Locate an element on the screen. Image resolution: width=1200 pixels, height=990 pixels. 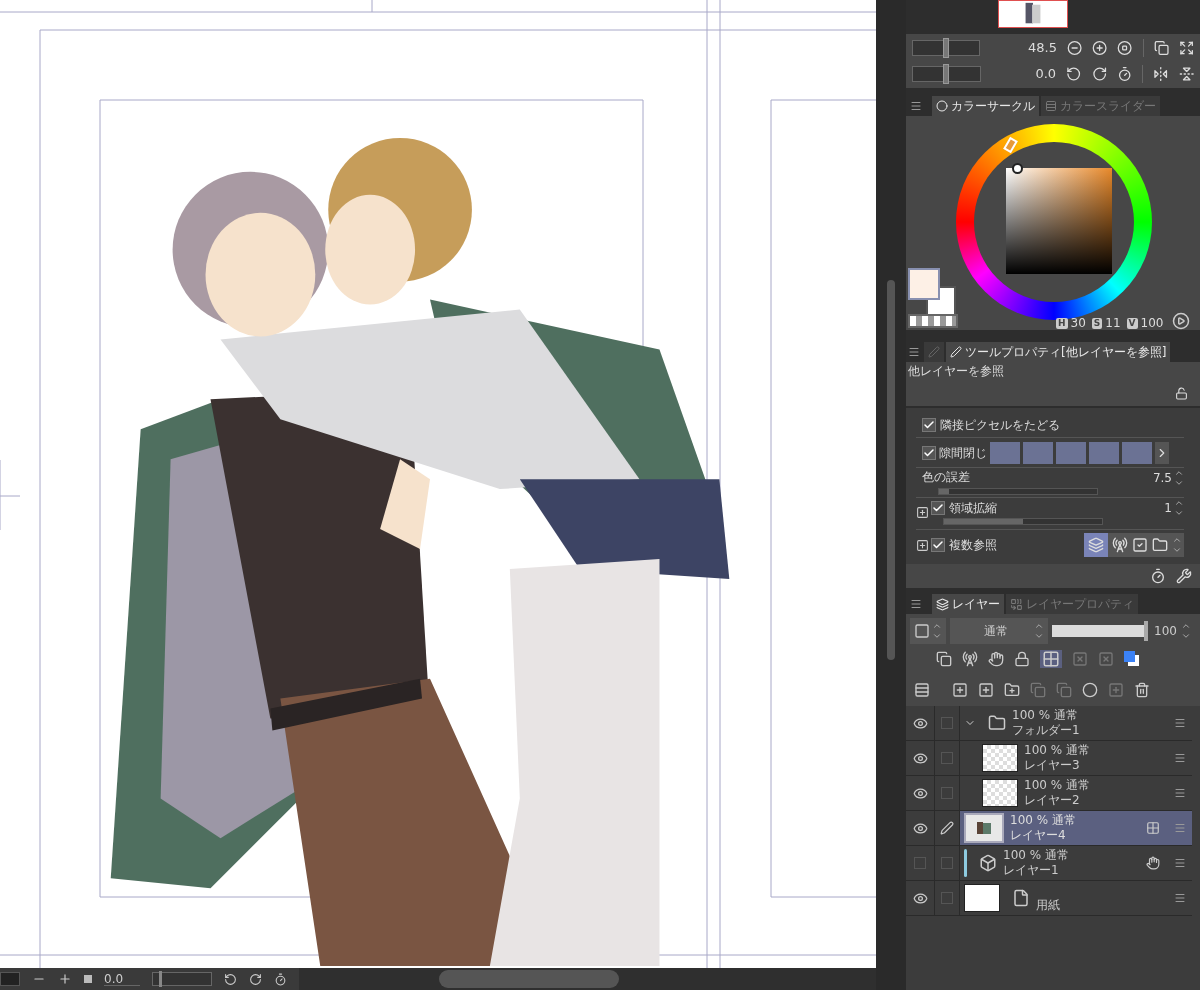
flip-horizontal-icon is located at coordinates (1161, 74).